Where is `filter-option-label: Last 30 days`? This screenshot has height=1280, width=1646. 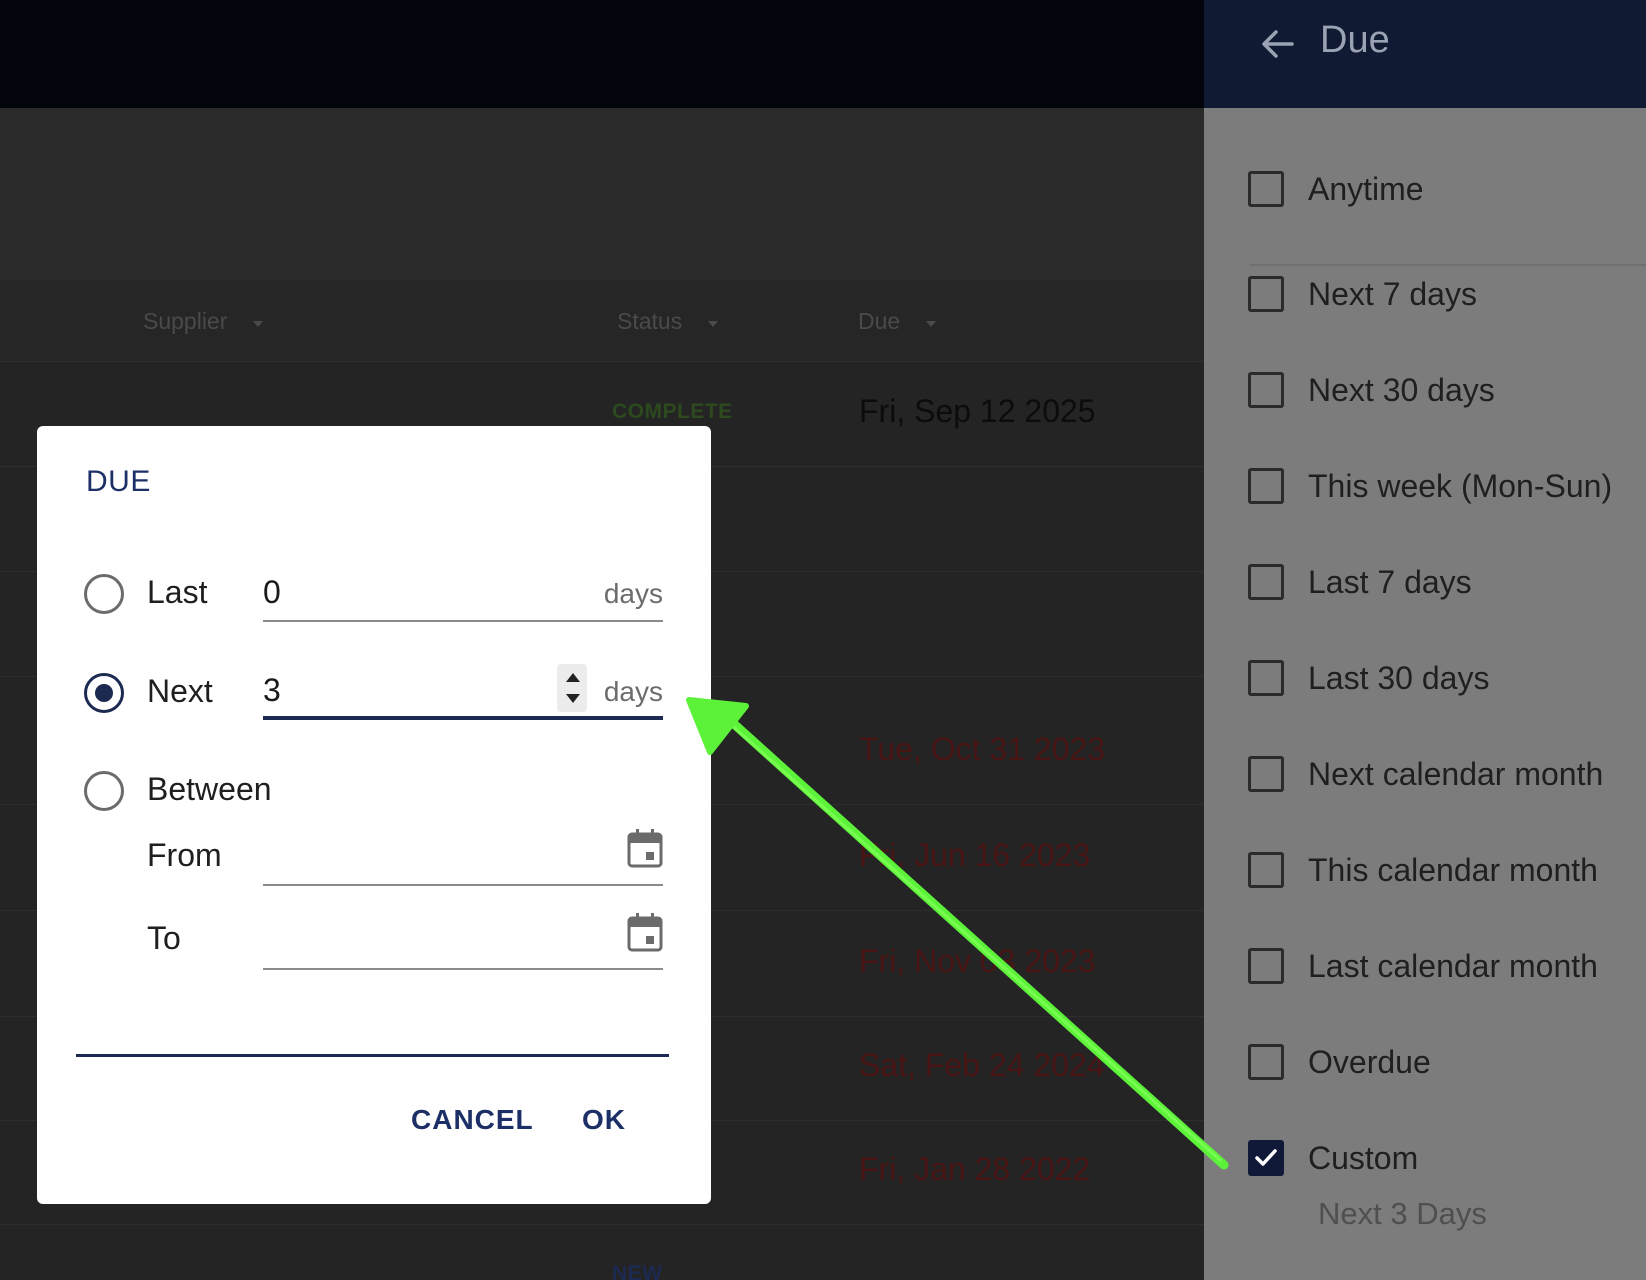 filter-option-label: Last 30 days is located at coordinates (1399, 677).